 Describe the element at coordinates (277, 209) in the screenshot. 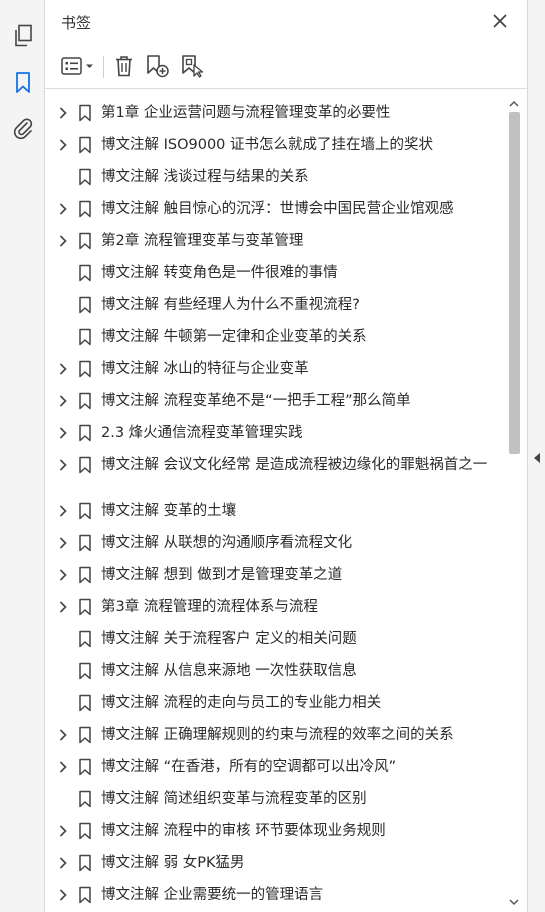

I see `bookmark-label: 博文注解 触目惊心的沉浮：世博会中国民营企业馆观感` at that location.